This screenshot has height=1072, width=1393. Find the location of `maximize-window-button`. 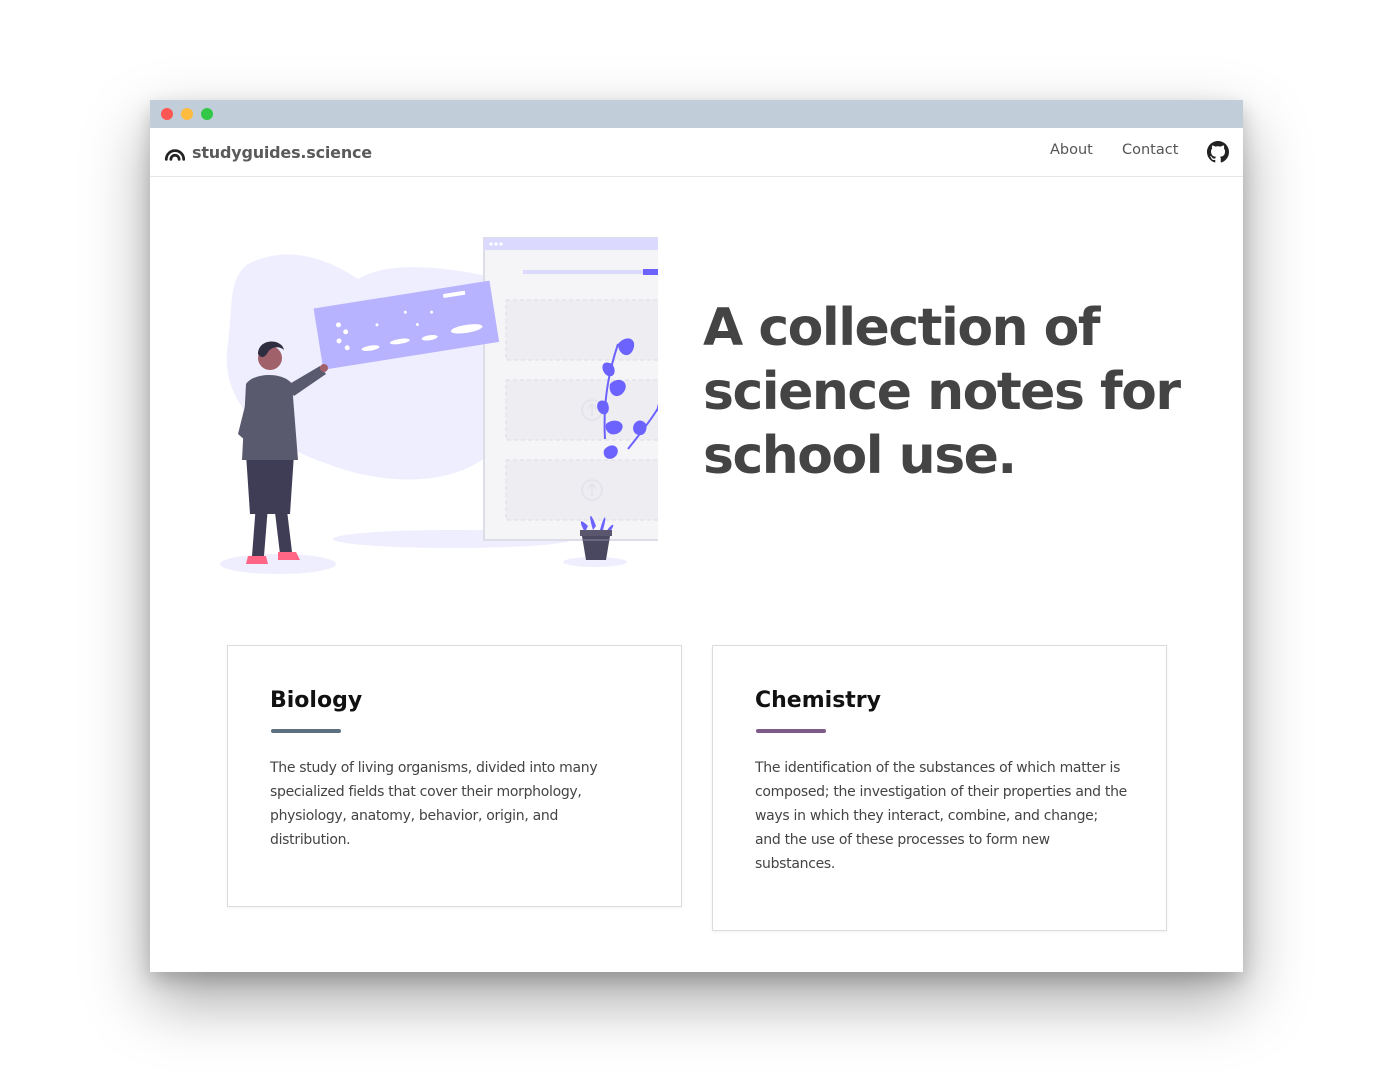

maximize-window-button is located at coordinates (207, 114).